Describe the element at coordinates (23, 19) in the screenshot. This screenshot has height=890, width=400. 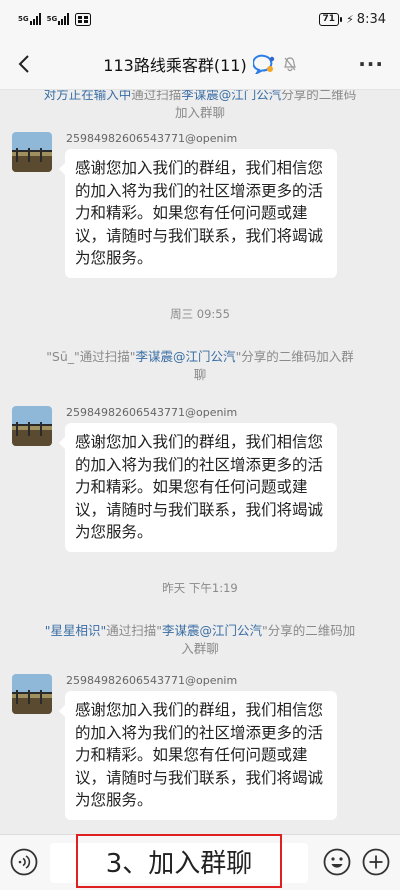
I see `network-type-label: 5G` at that location.